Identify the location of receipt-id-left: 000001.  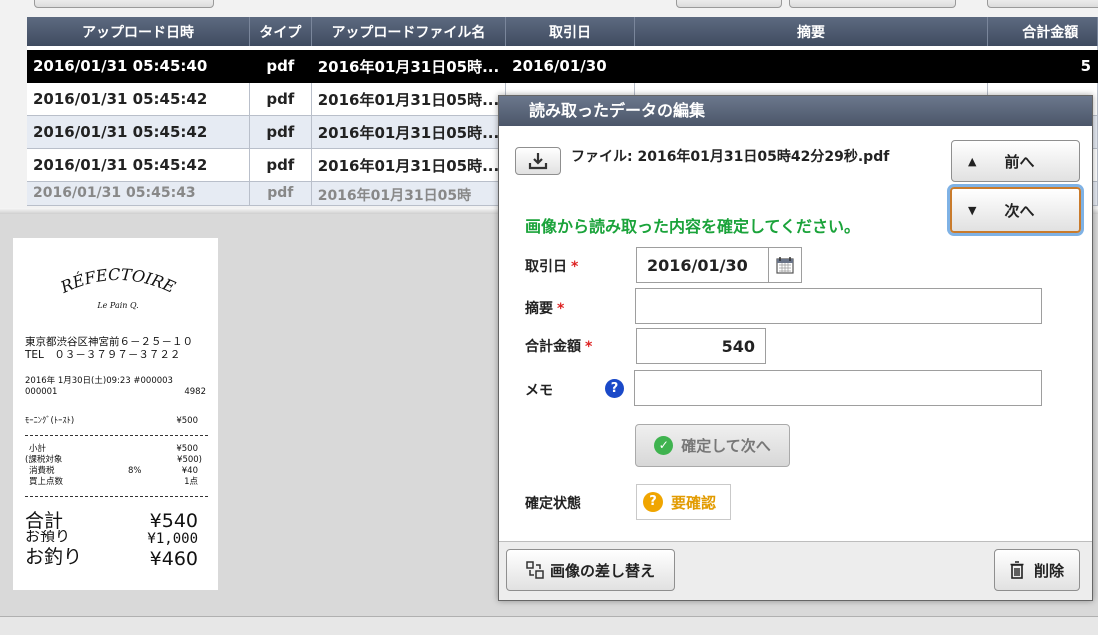
(41, 392).